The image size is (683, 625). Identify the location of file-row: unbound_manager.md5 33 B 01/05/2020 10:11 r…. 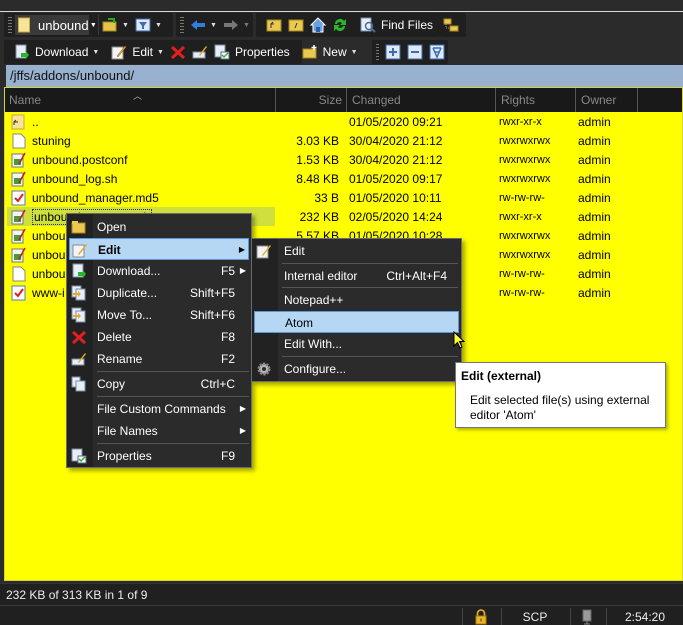
(344, 197).